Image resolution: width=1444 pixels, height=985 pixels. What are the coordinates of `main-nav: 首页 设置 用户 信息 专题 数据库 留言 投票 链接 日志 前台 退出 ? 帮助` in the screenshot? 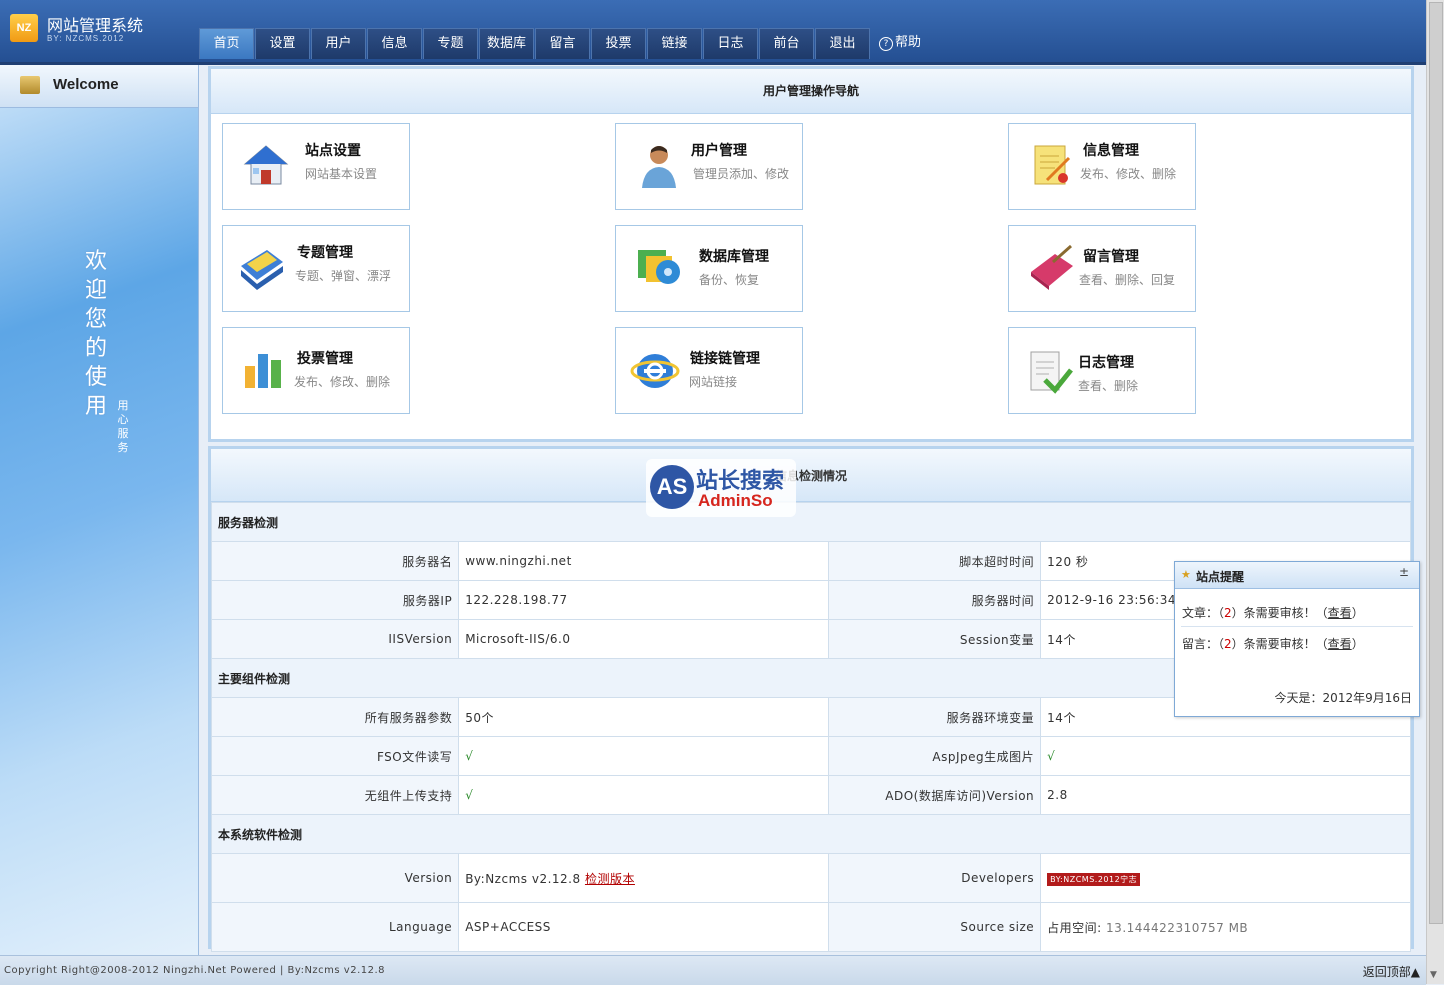 It's located at (560, 44).